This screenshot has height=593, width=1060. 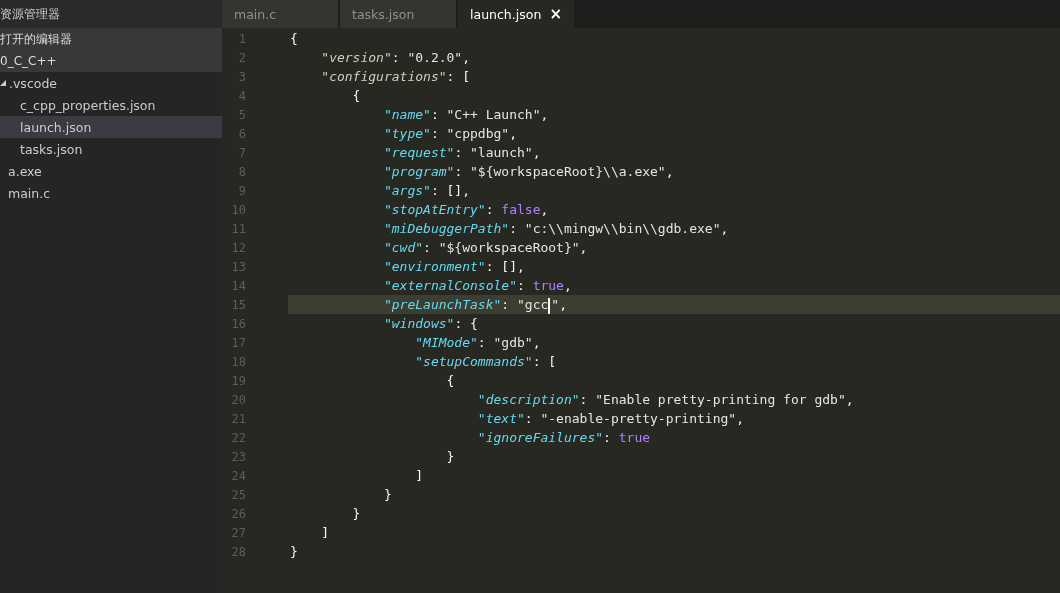 What do you see at coordinates (466, 210) in the screenshot?
I see `code-line: "stopAtEntry": false,` at bounding box center [466, 210].